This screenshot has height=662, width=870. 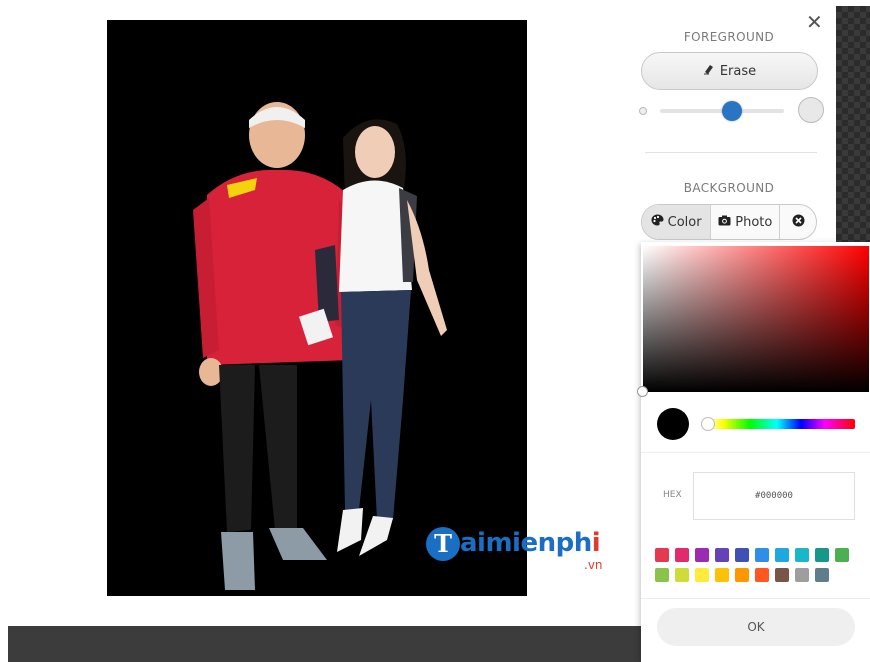 I want to click on tab-color-label: Color, so click(x=684, y=222).